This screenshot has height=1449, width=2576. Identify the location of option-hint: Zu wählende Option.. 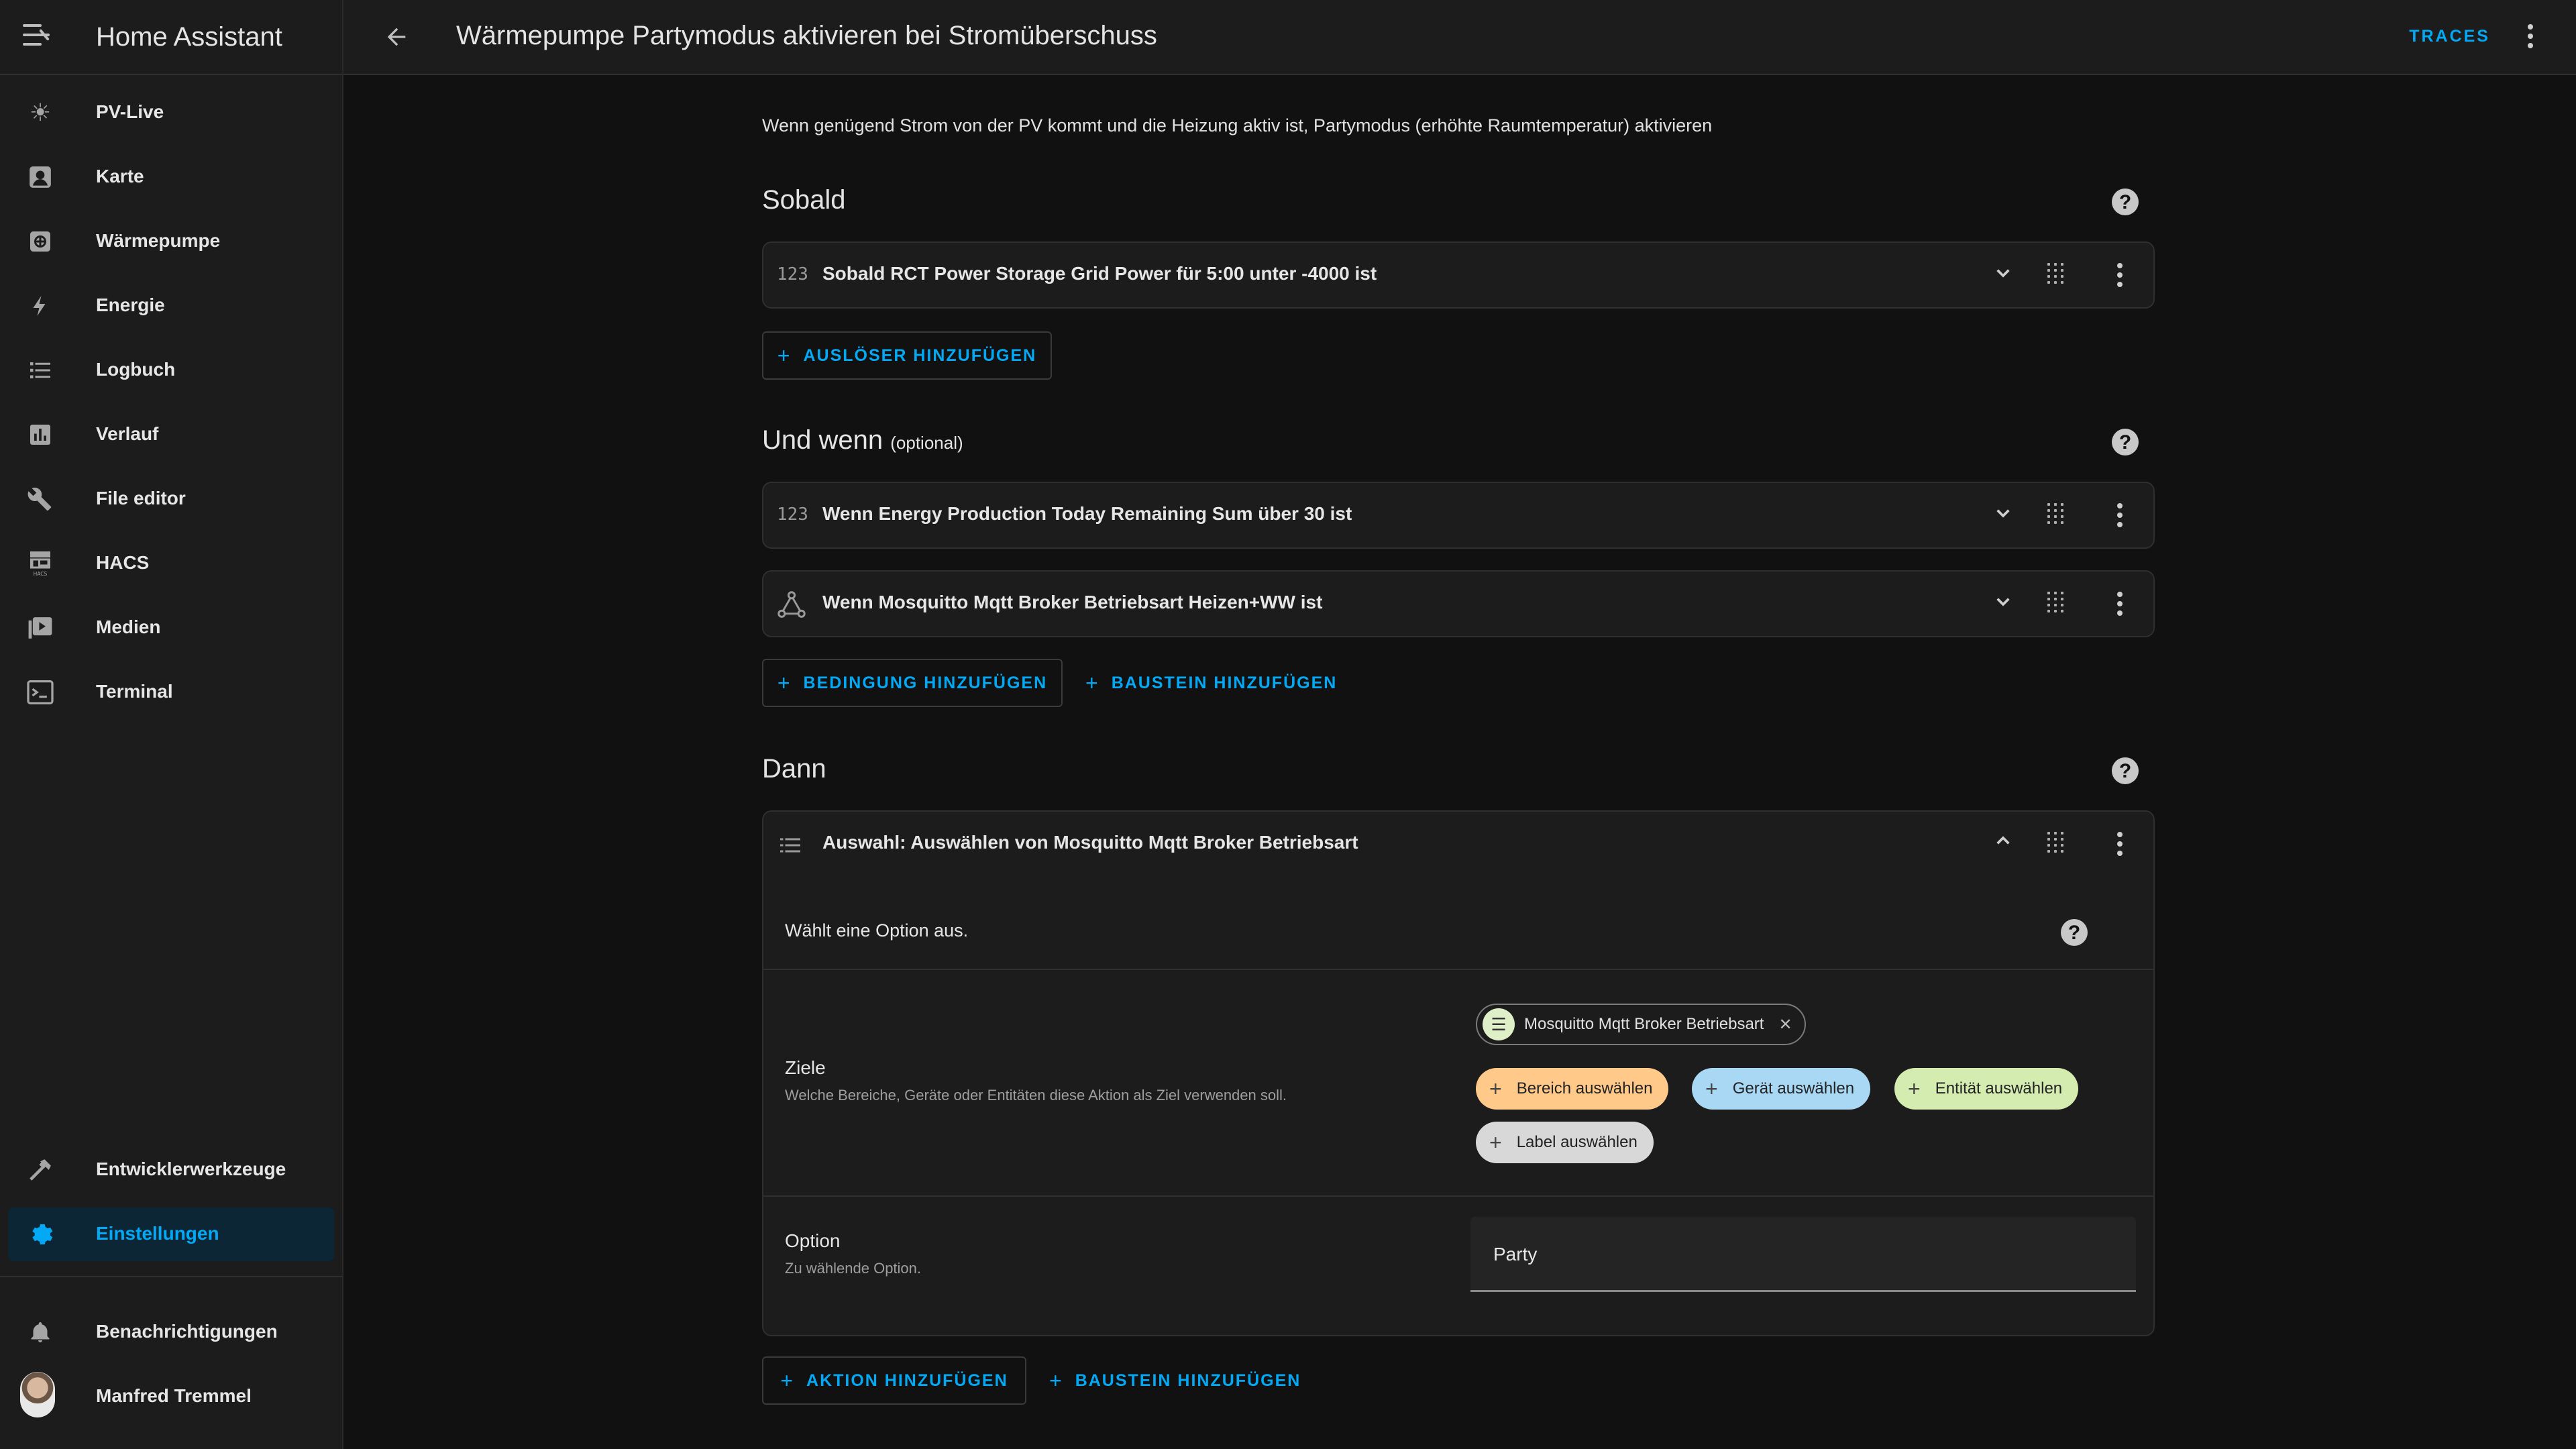
(853, 1268).